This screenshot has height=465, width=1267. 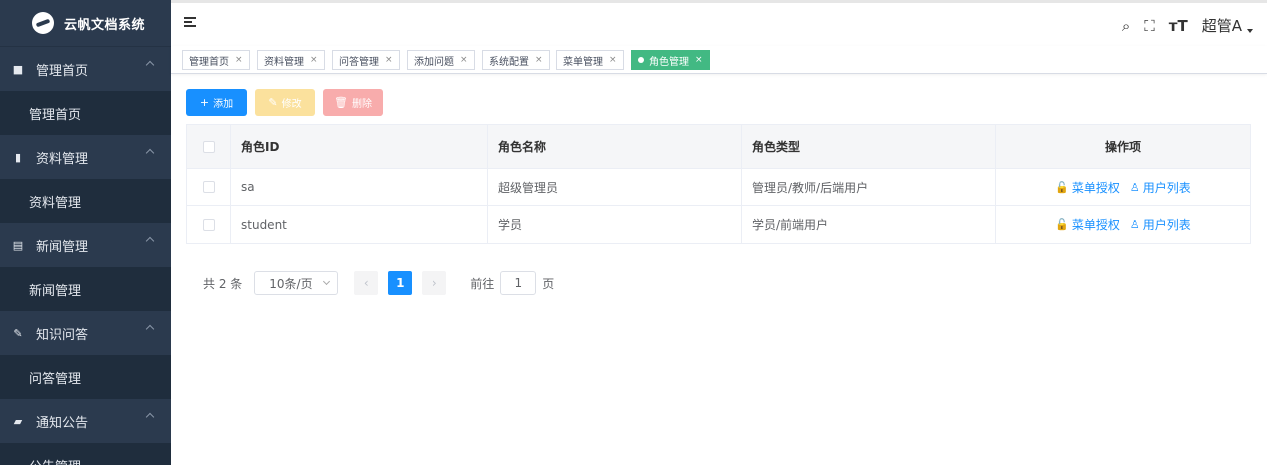 I want to click on tab-menu-management: 菜单管理 ×, so click(x=590, y=60).